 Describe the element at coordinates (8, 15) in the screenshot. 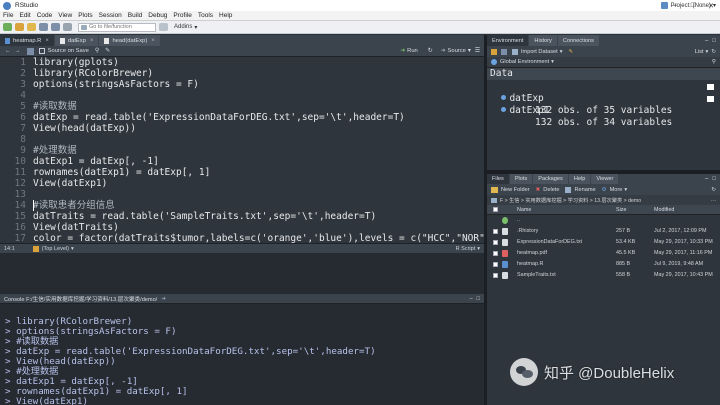

I see `menu-file: File` at that location.